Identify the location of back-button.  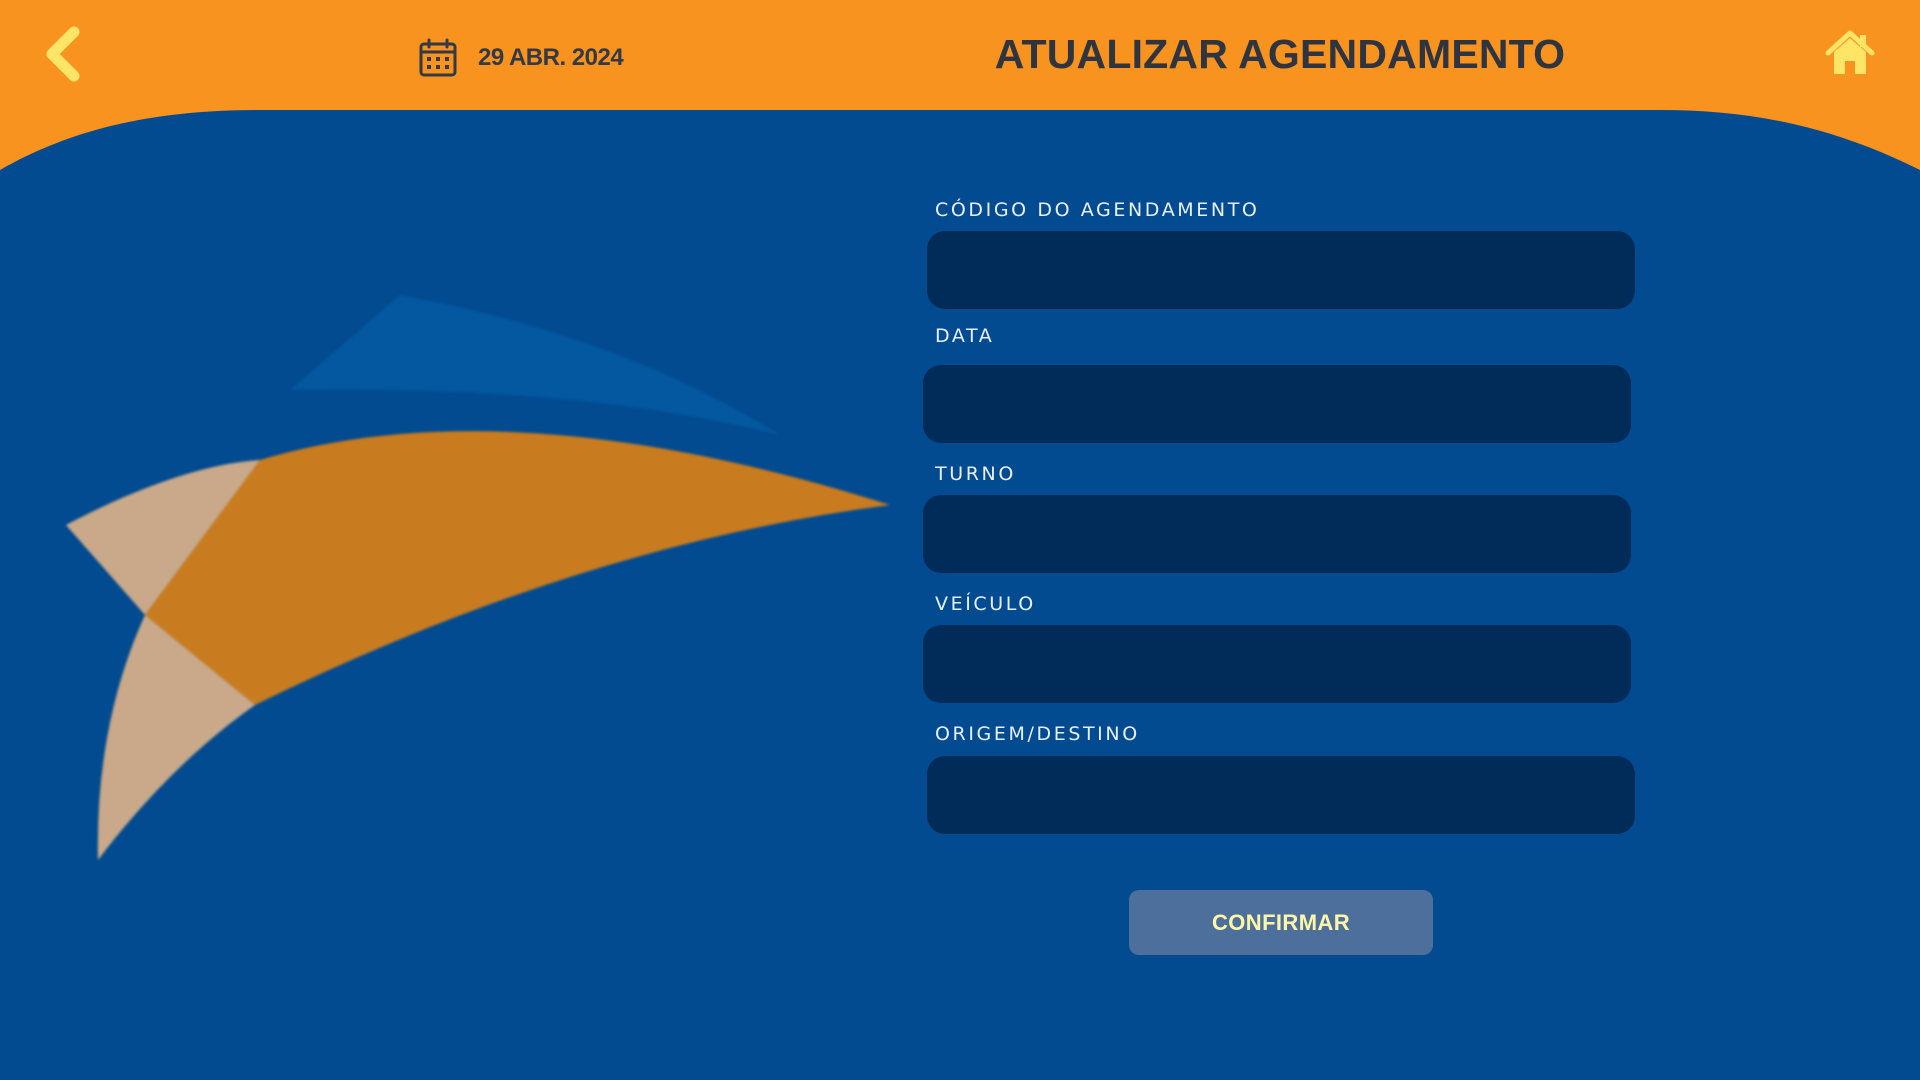
(63, 54).